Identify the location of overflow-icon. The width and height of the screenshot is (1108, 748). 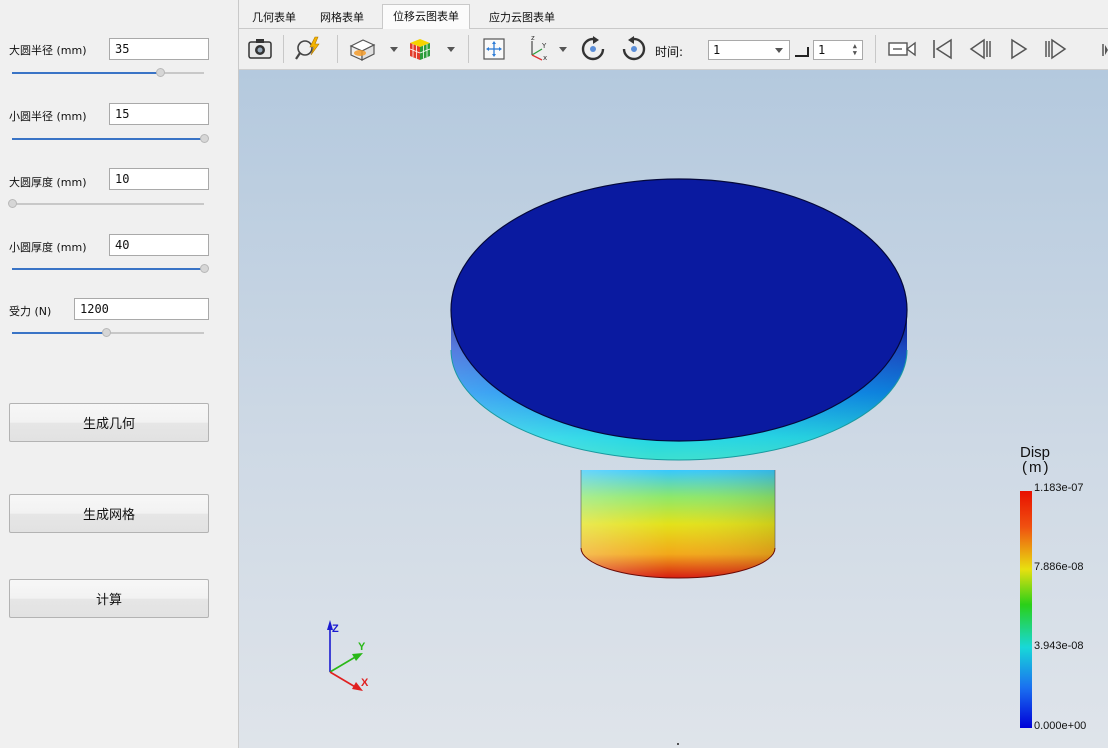
(1104, 50).